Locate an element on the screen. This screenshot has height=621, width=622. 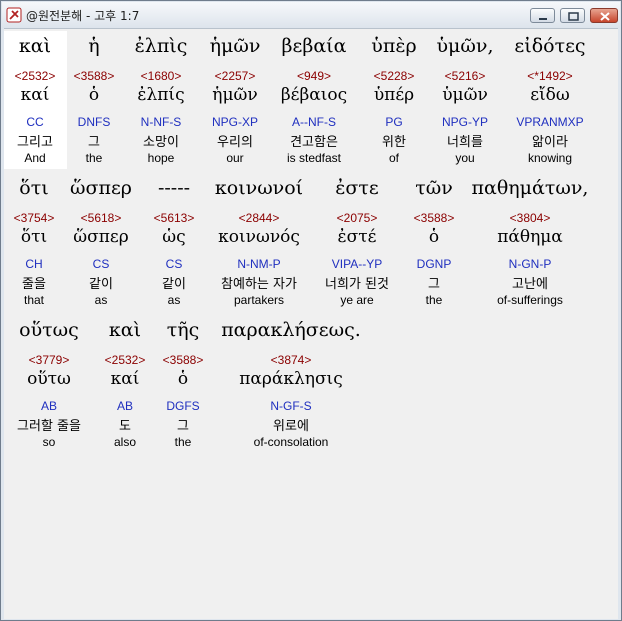
strongs-number: <3804> is located at coordinates (530, 218).